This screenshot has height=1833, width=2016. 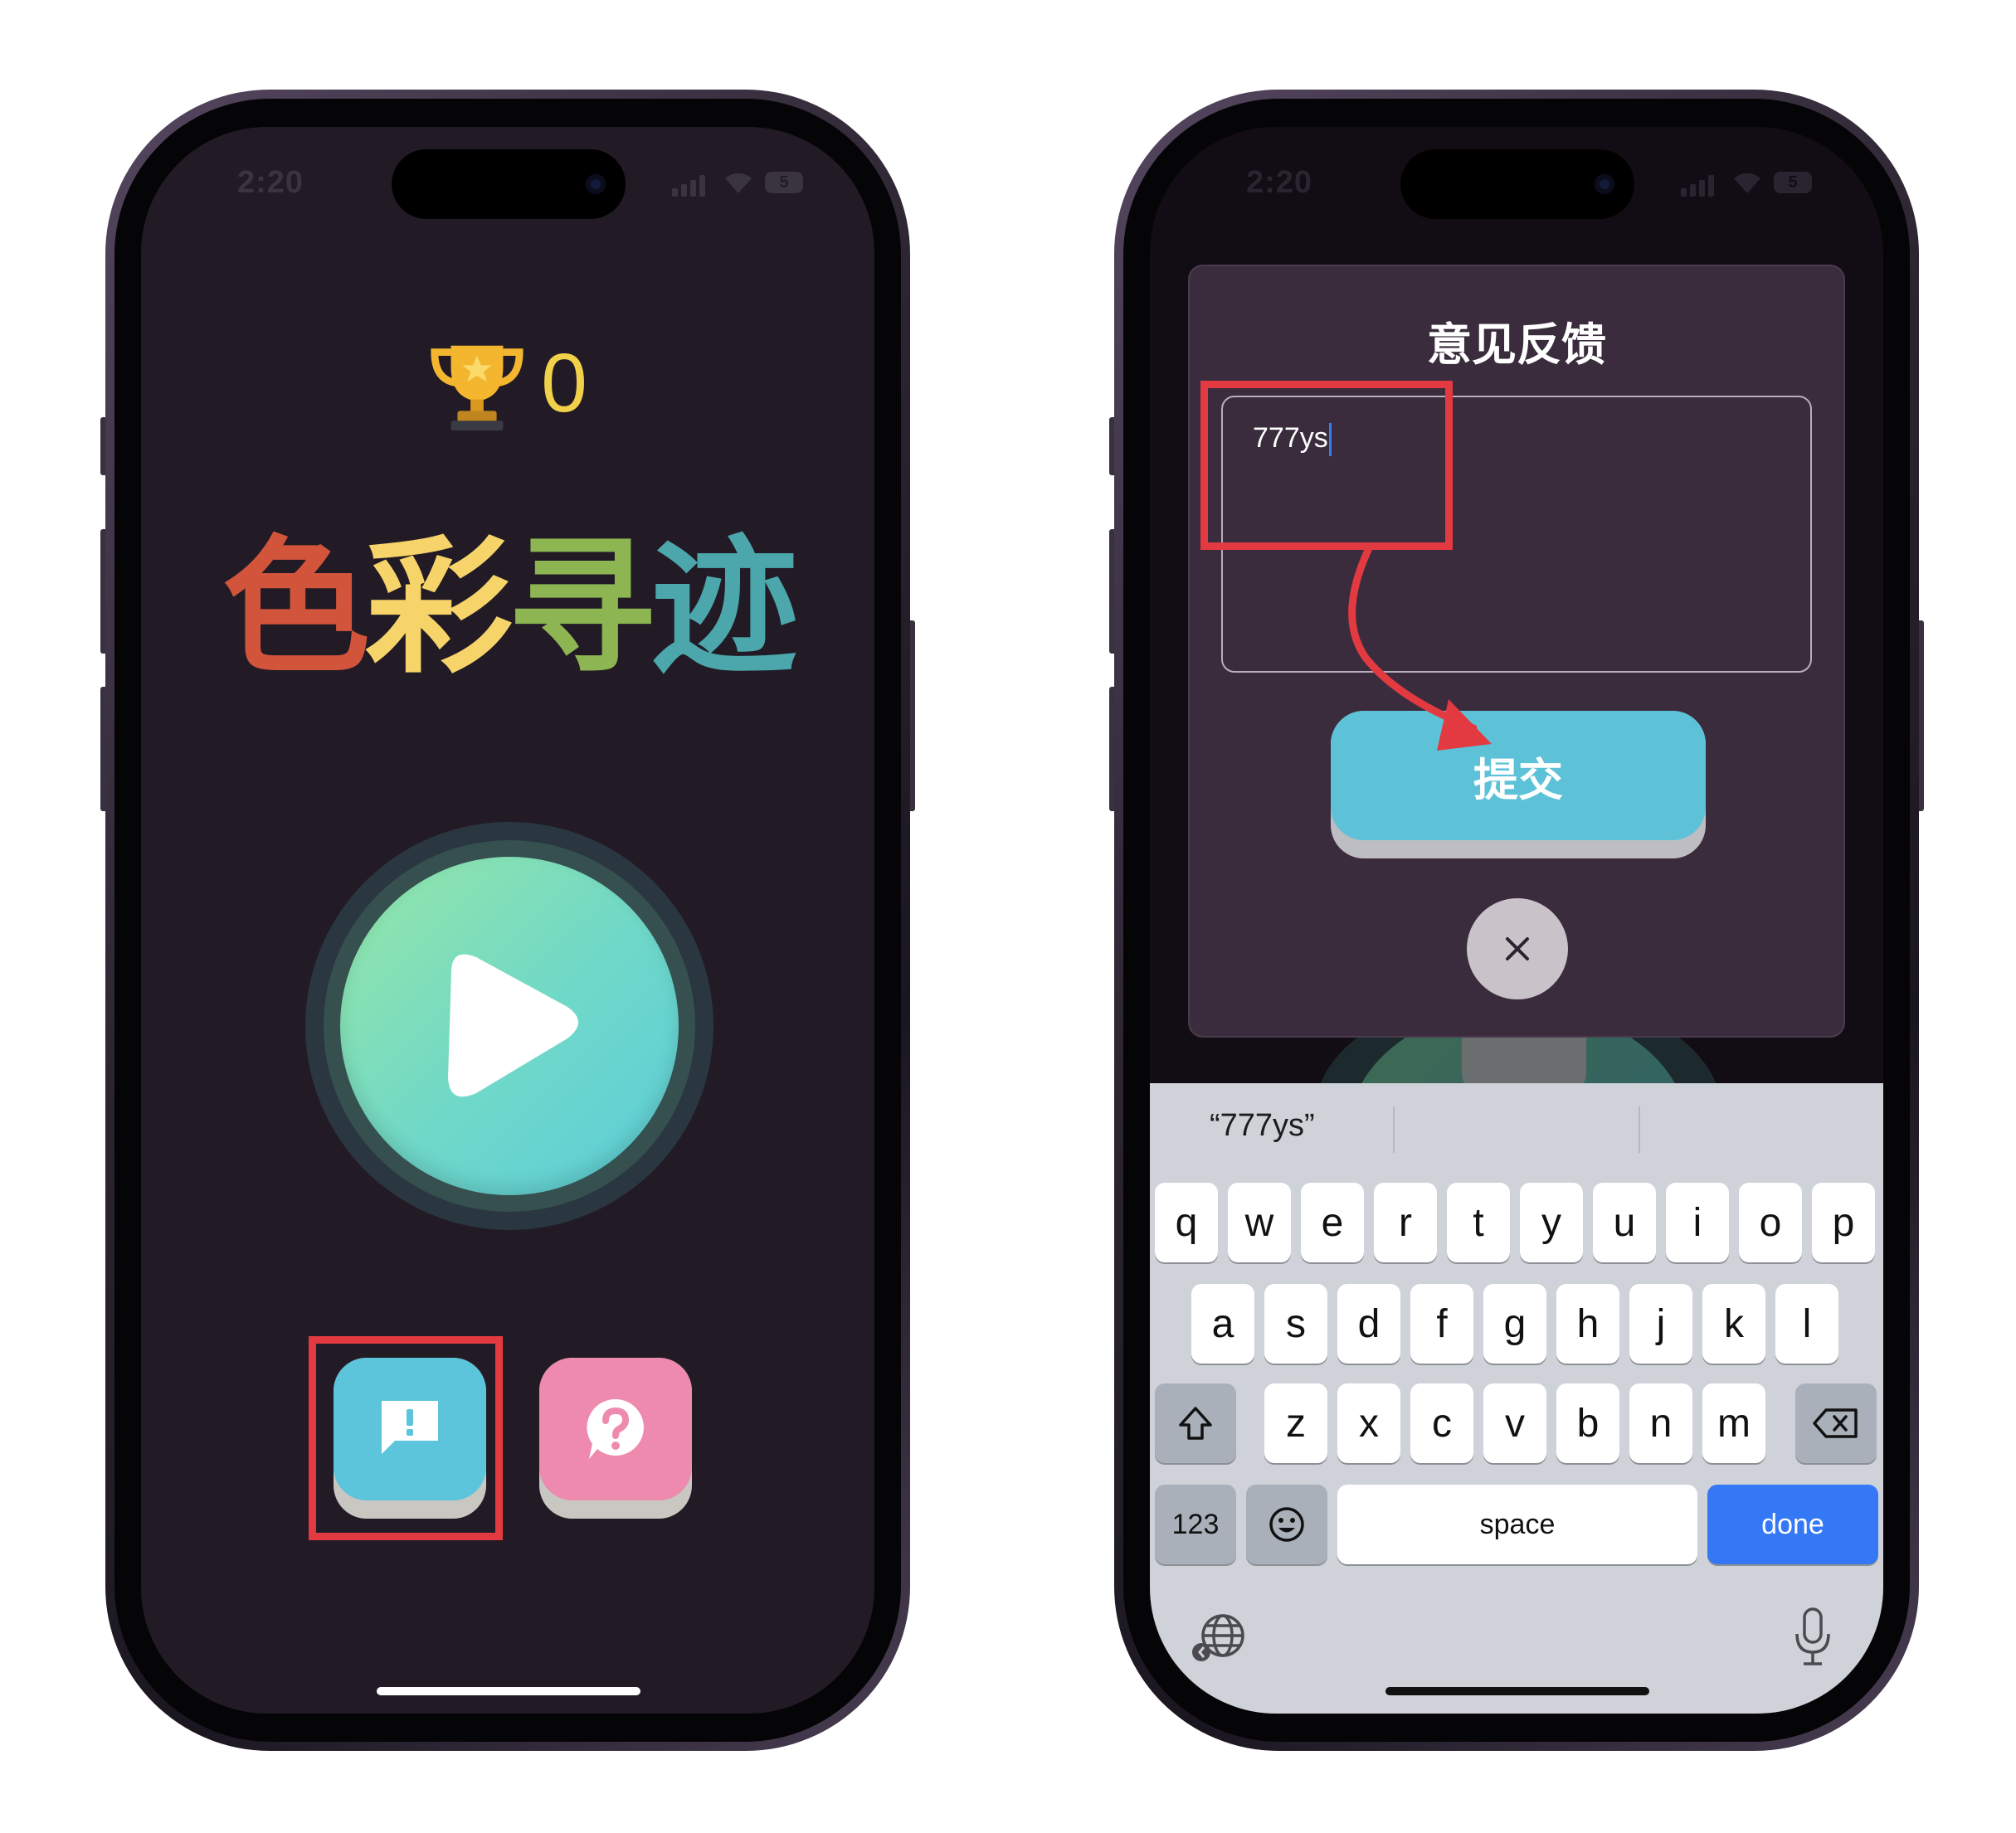 What do you see at coordinates (1478, 1222) in the screenshot?
I see `key-t: t` at bounding box center [1478, 1222].